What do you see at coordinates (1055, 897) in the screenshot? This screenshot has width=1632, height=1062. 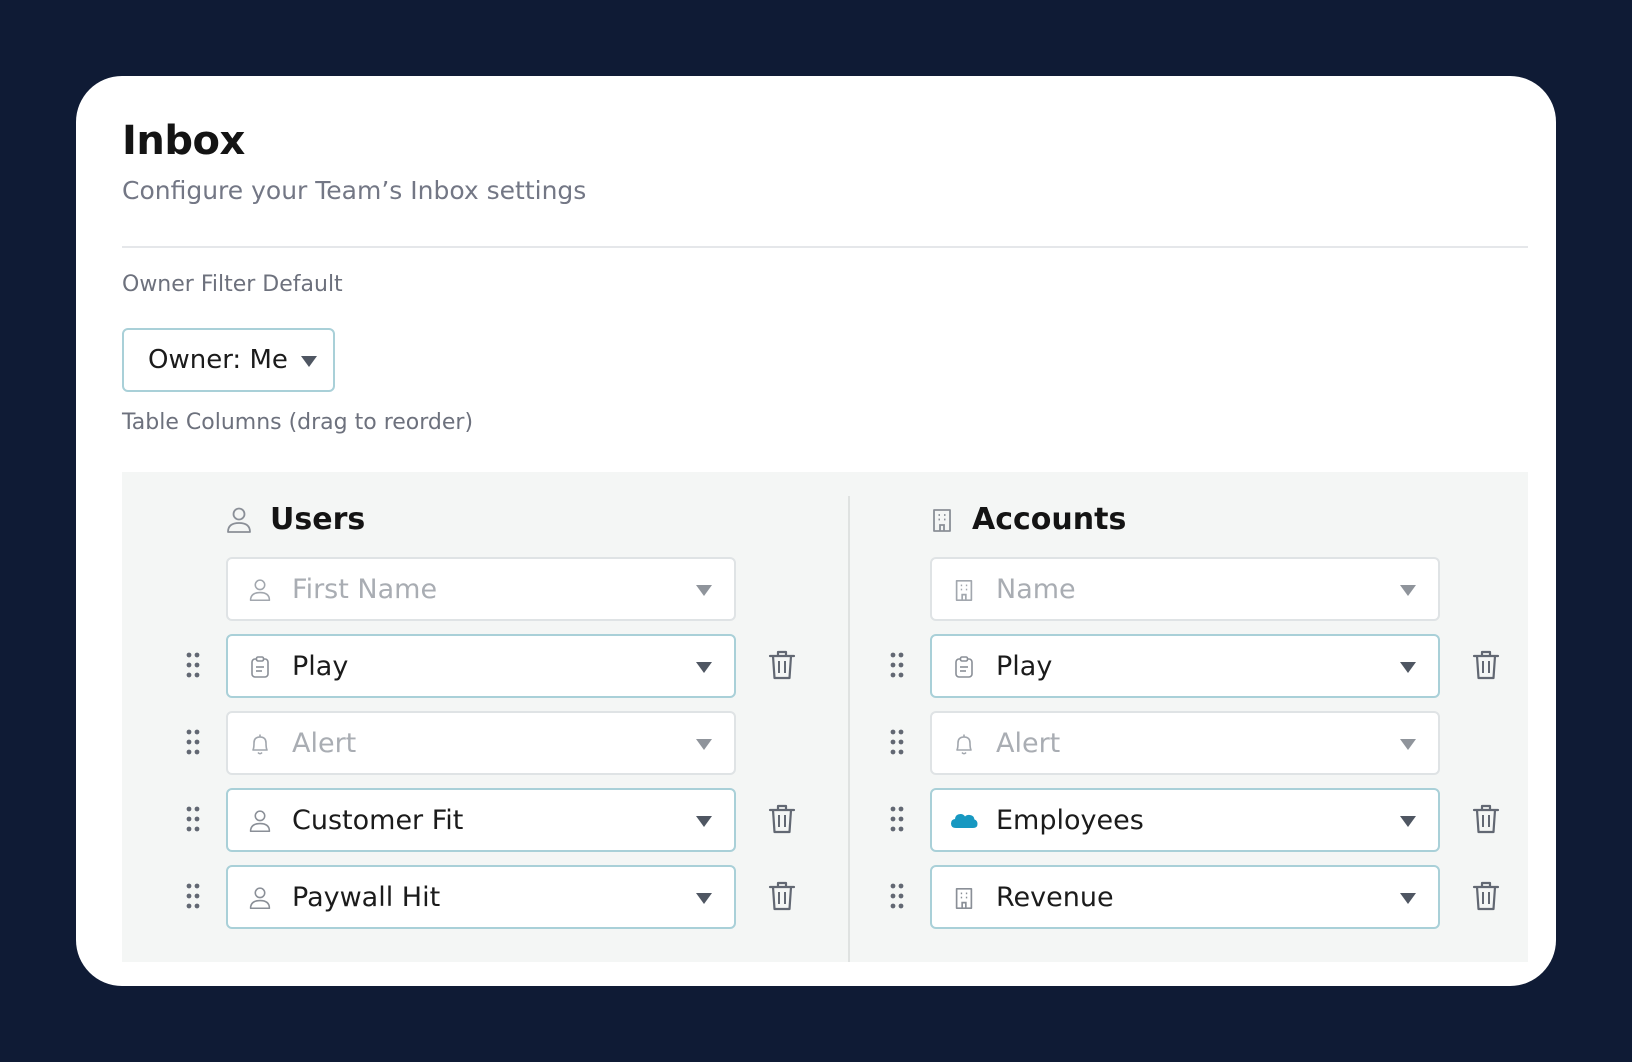 I see `field-label: Revenue` at bounding box center [1055, 897].